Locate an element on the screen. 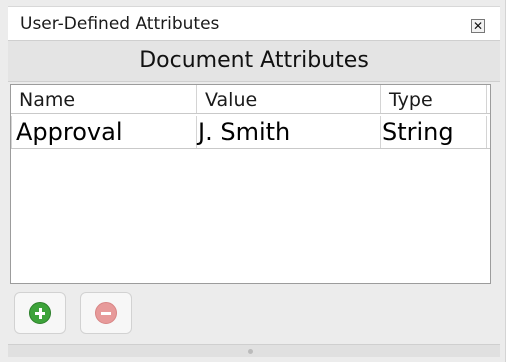 This screenshot has height=362, width=506. resize-grip-icon is located at coordinates (250, 351).